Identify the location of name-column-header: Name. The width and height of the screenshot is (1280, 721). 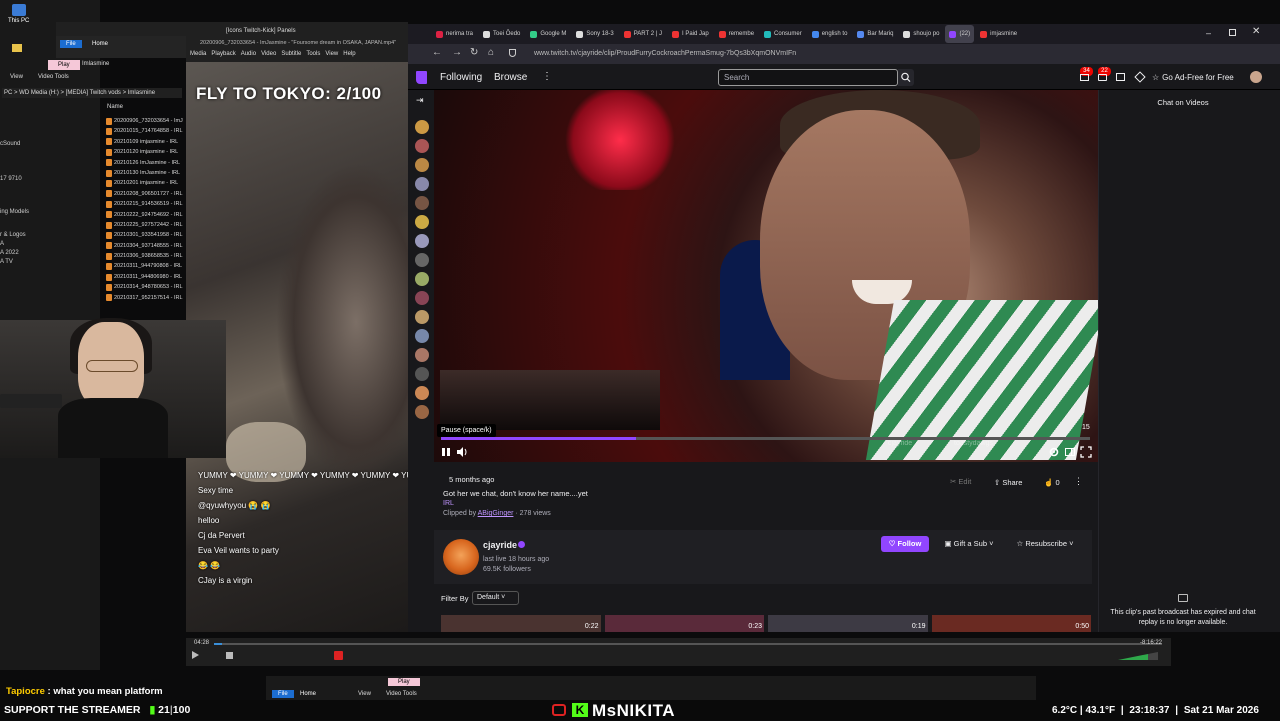
(115, 107).